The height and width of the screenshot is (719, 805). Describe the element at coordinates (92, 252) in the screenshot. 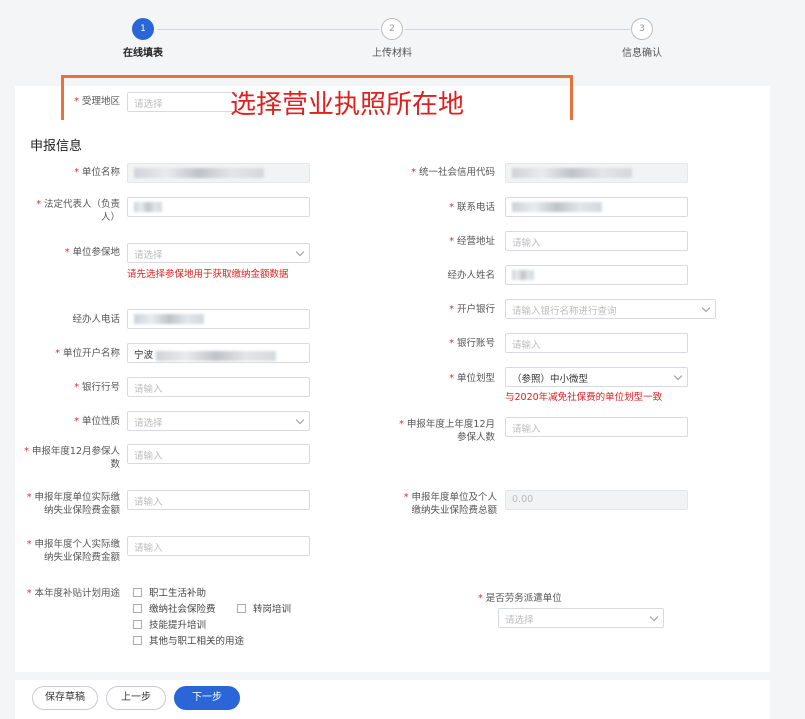

I see `insured-place-label: * 单位参保地` at that location.